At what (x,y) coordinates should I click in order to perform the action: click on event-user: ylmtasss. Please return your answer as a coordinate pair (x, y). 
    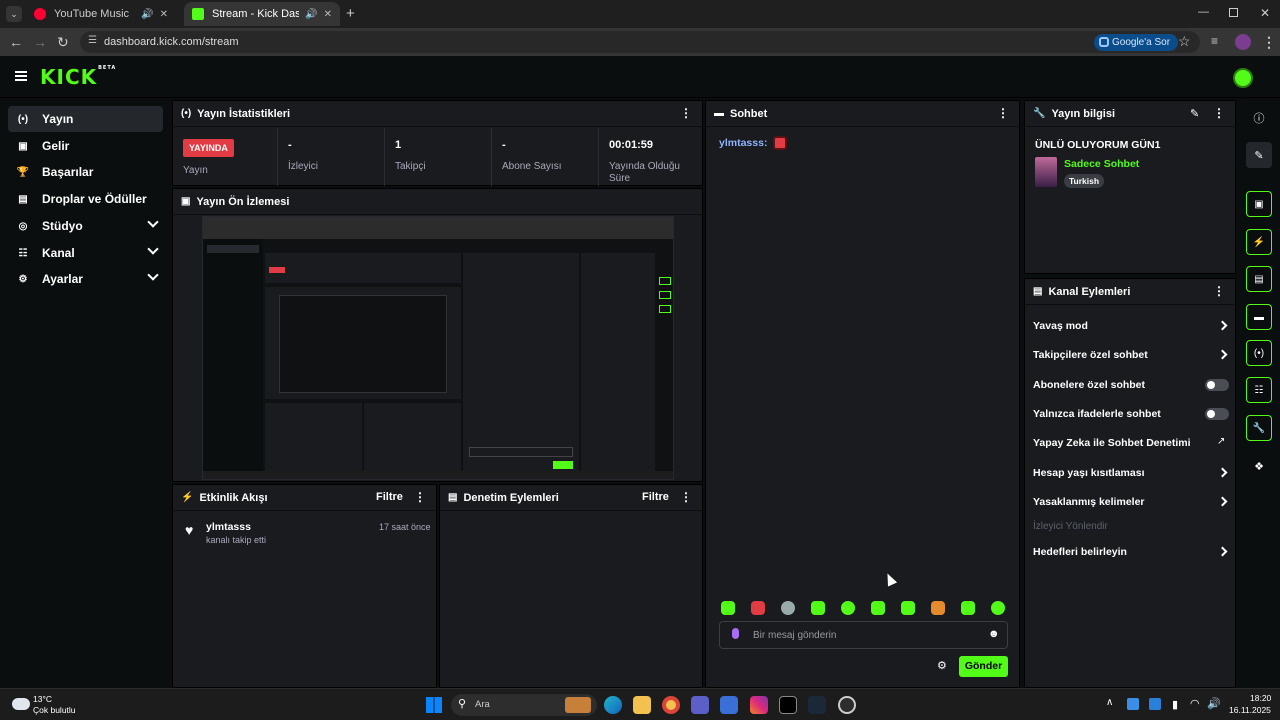
    Looking at the image, I should click on (228, 527).